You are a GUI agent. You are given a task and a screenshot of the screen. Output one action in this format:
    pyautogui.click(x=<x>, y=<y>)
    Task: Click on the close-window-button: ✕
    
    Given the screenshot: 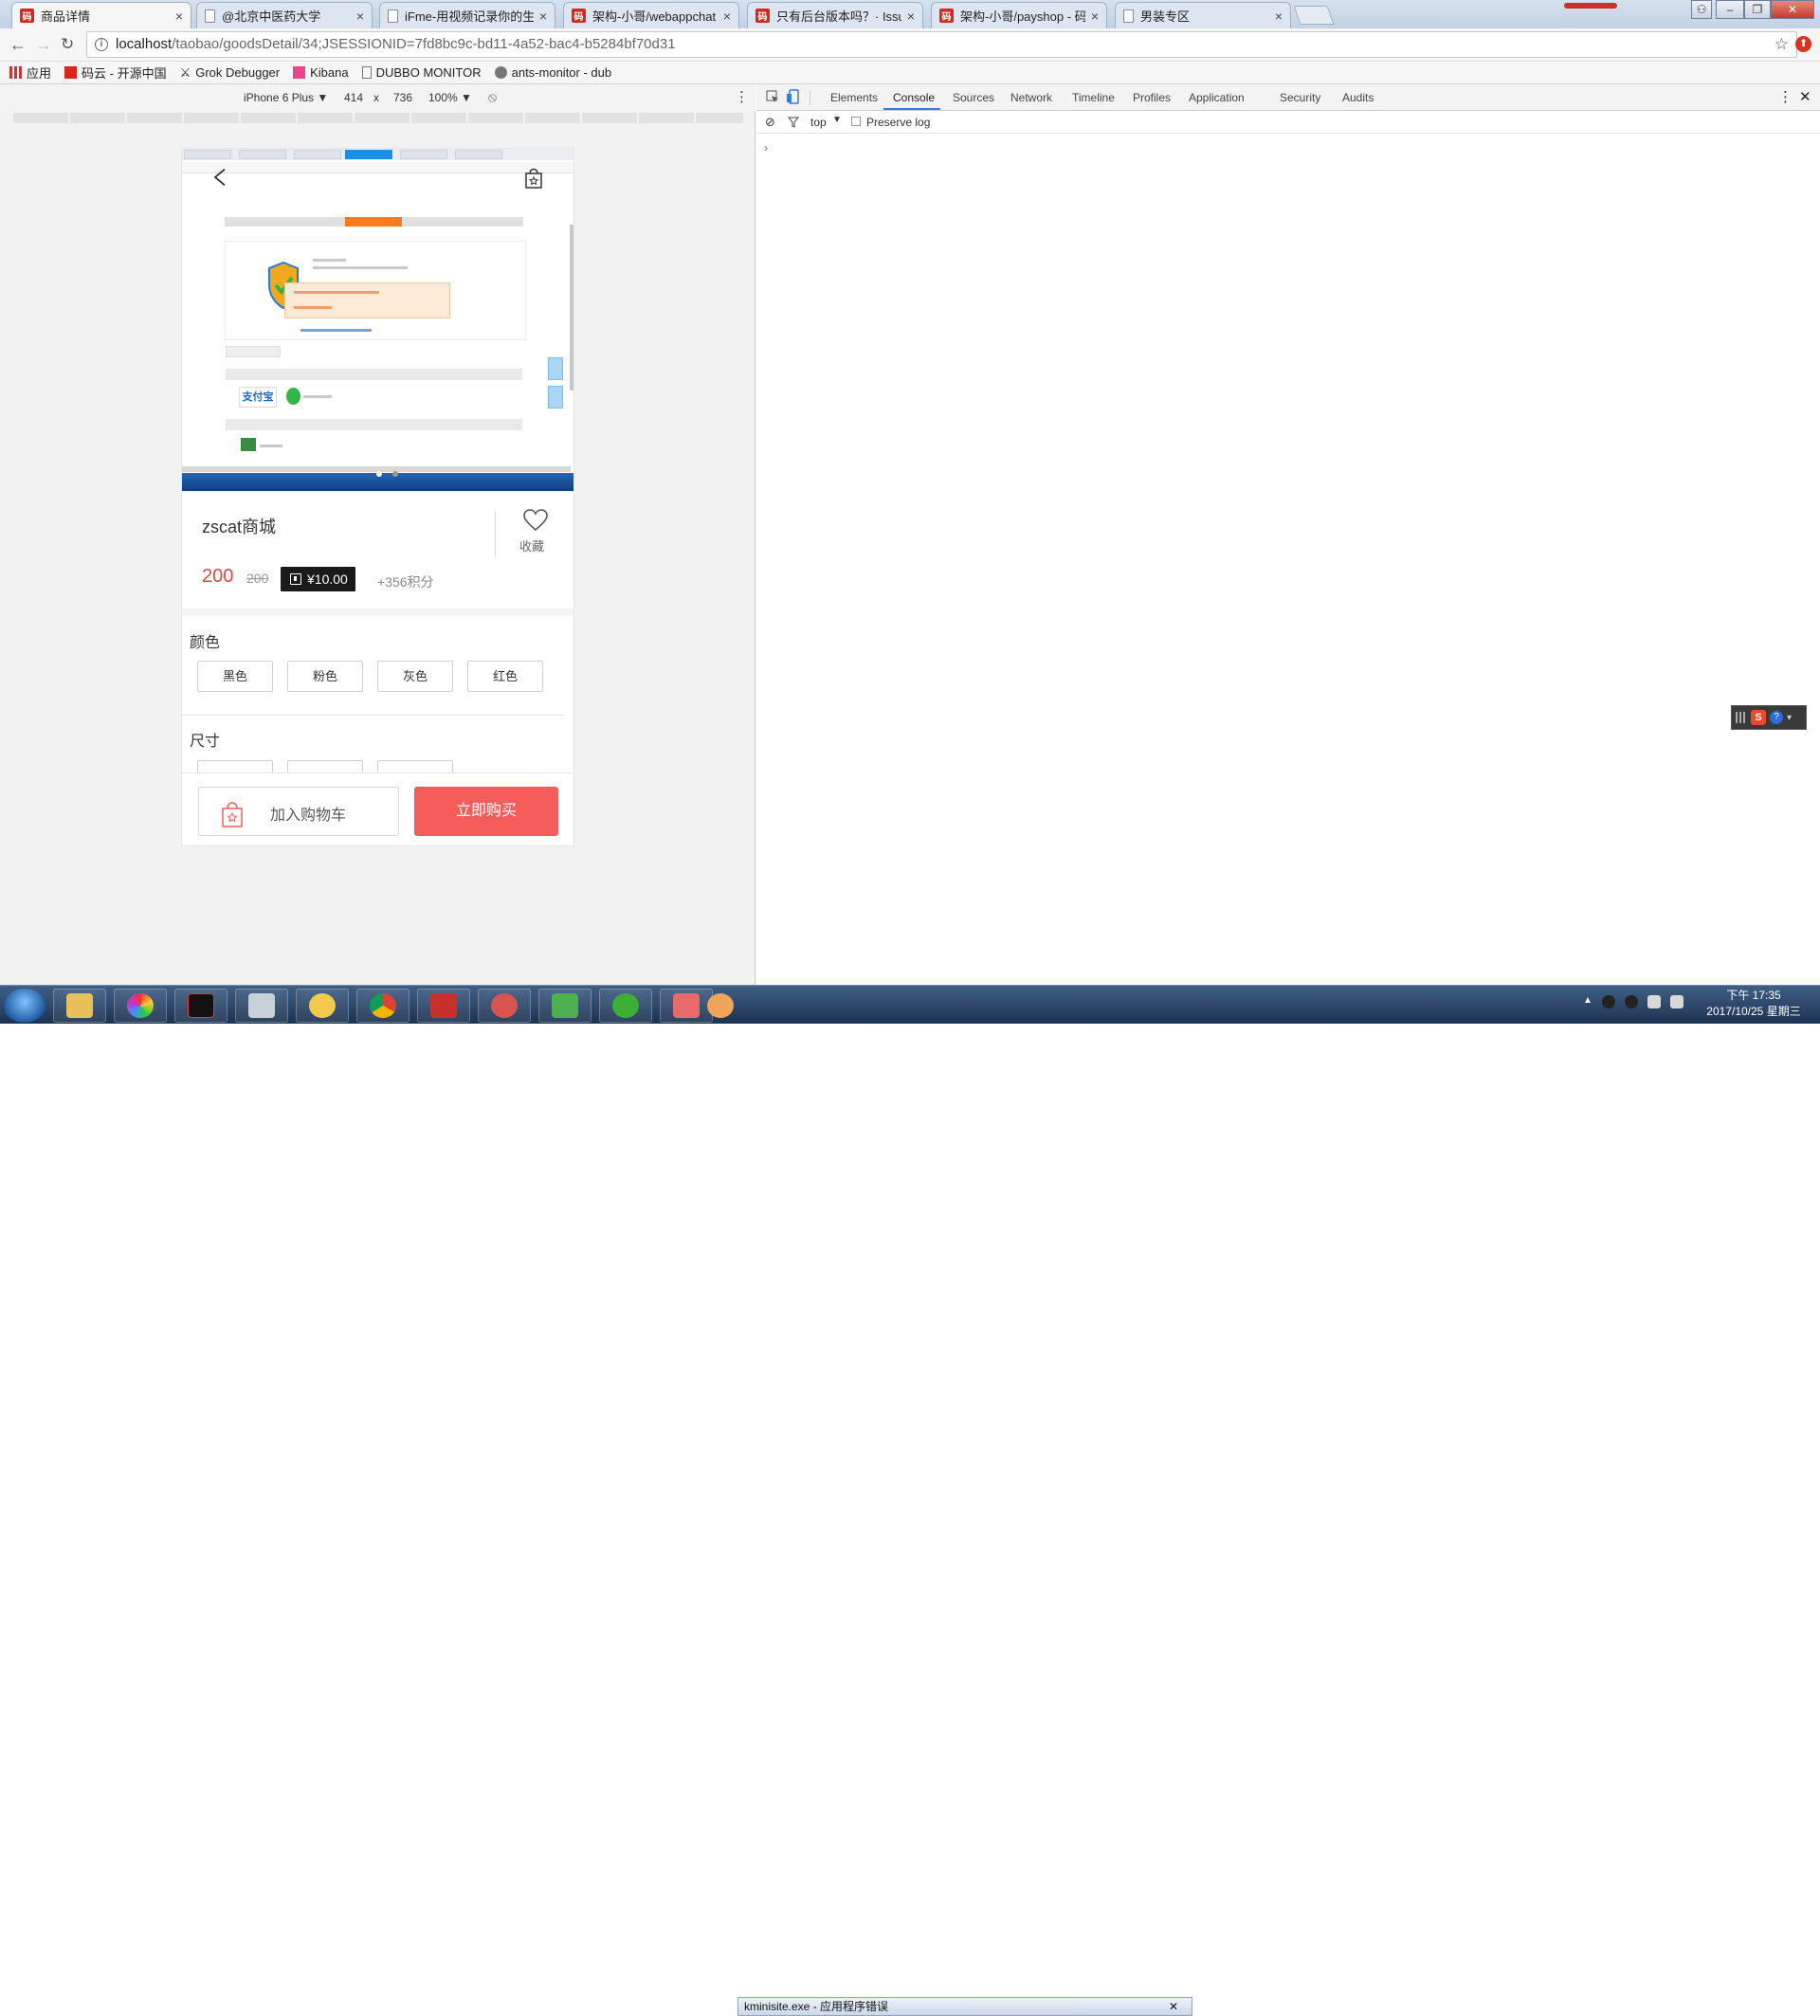 What is the action you would take?
    pyautogui.click(x=1792, y=9)
    